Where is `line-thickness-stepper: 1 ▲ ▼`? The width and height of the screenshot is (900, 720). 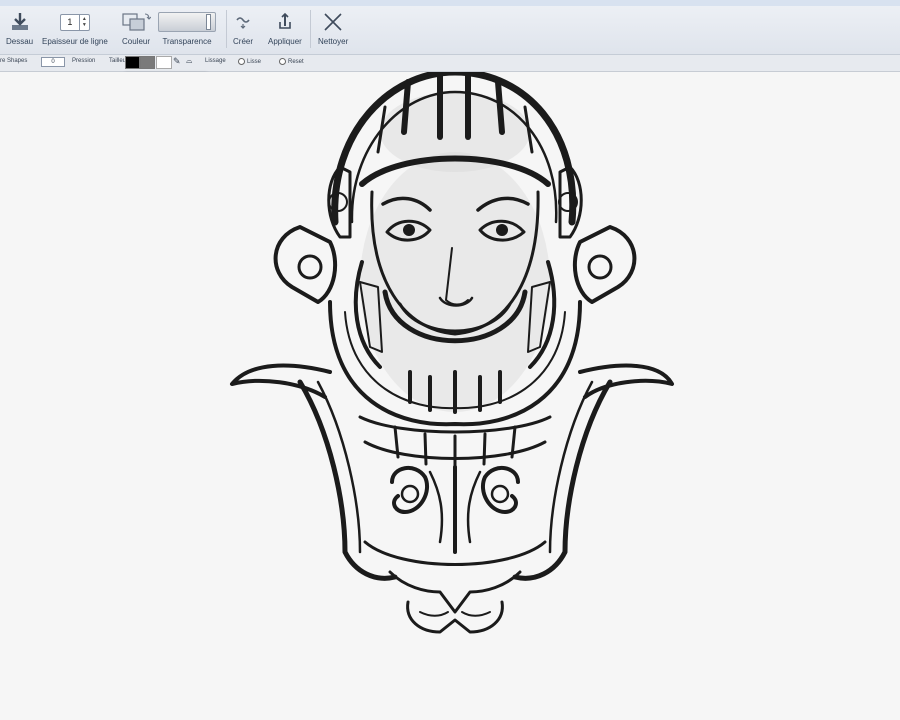 line-thickness-stepper: 1 ▲ ▼ is located at coordinates (74, 22).